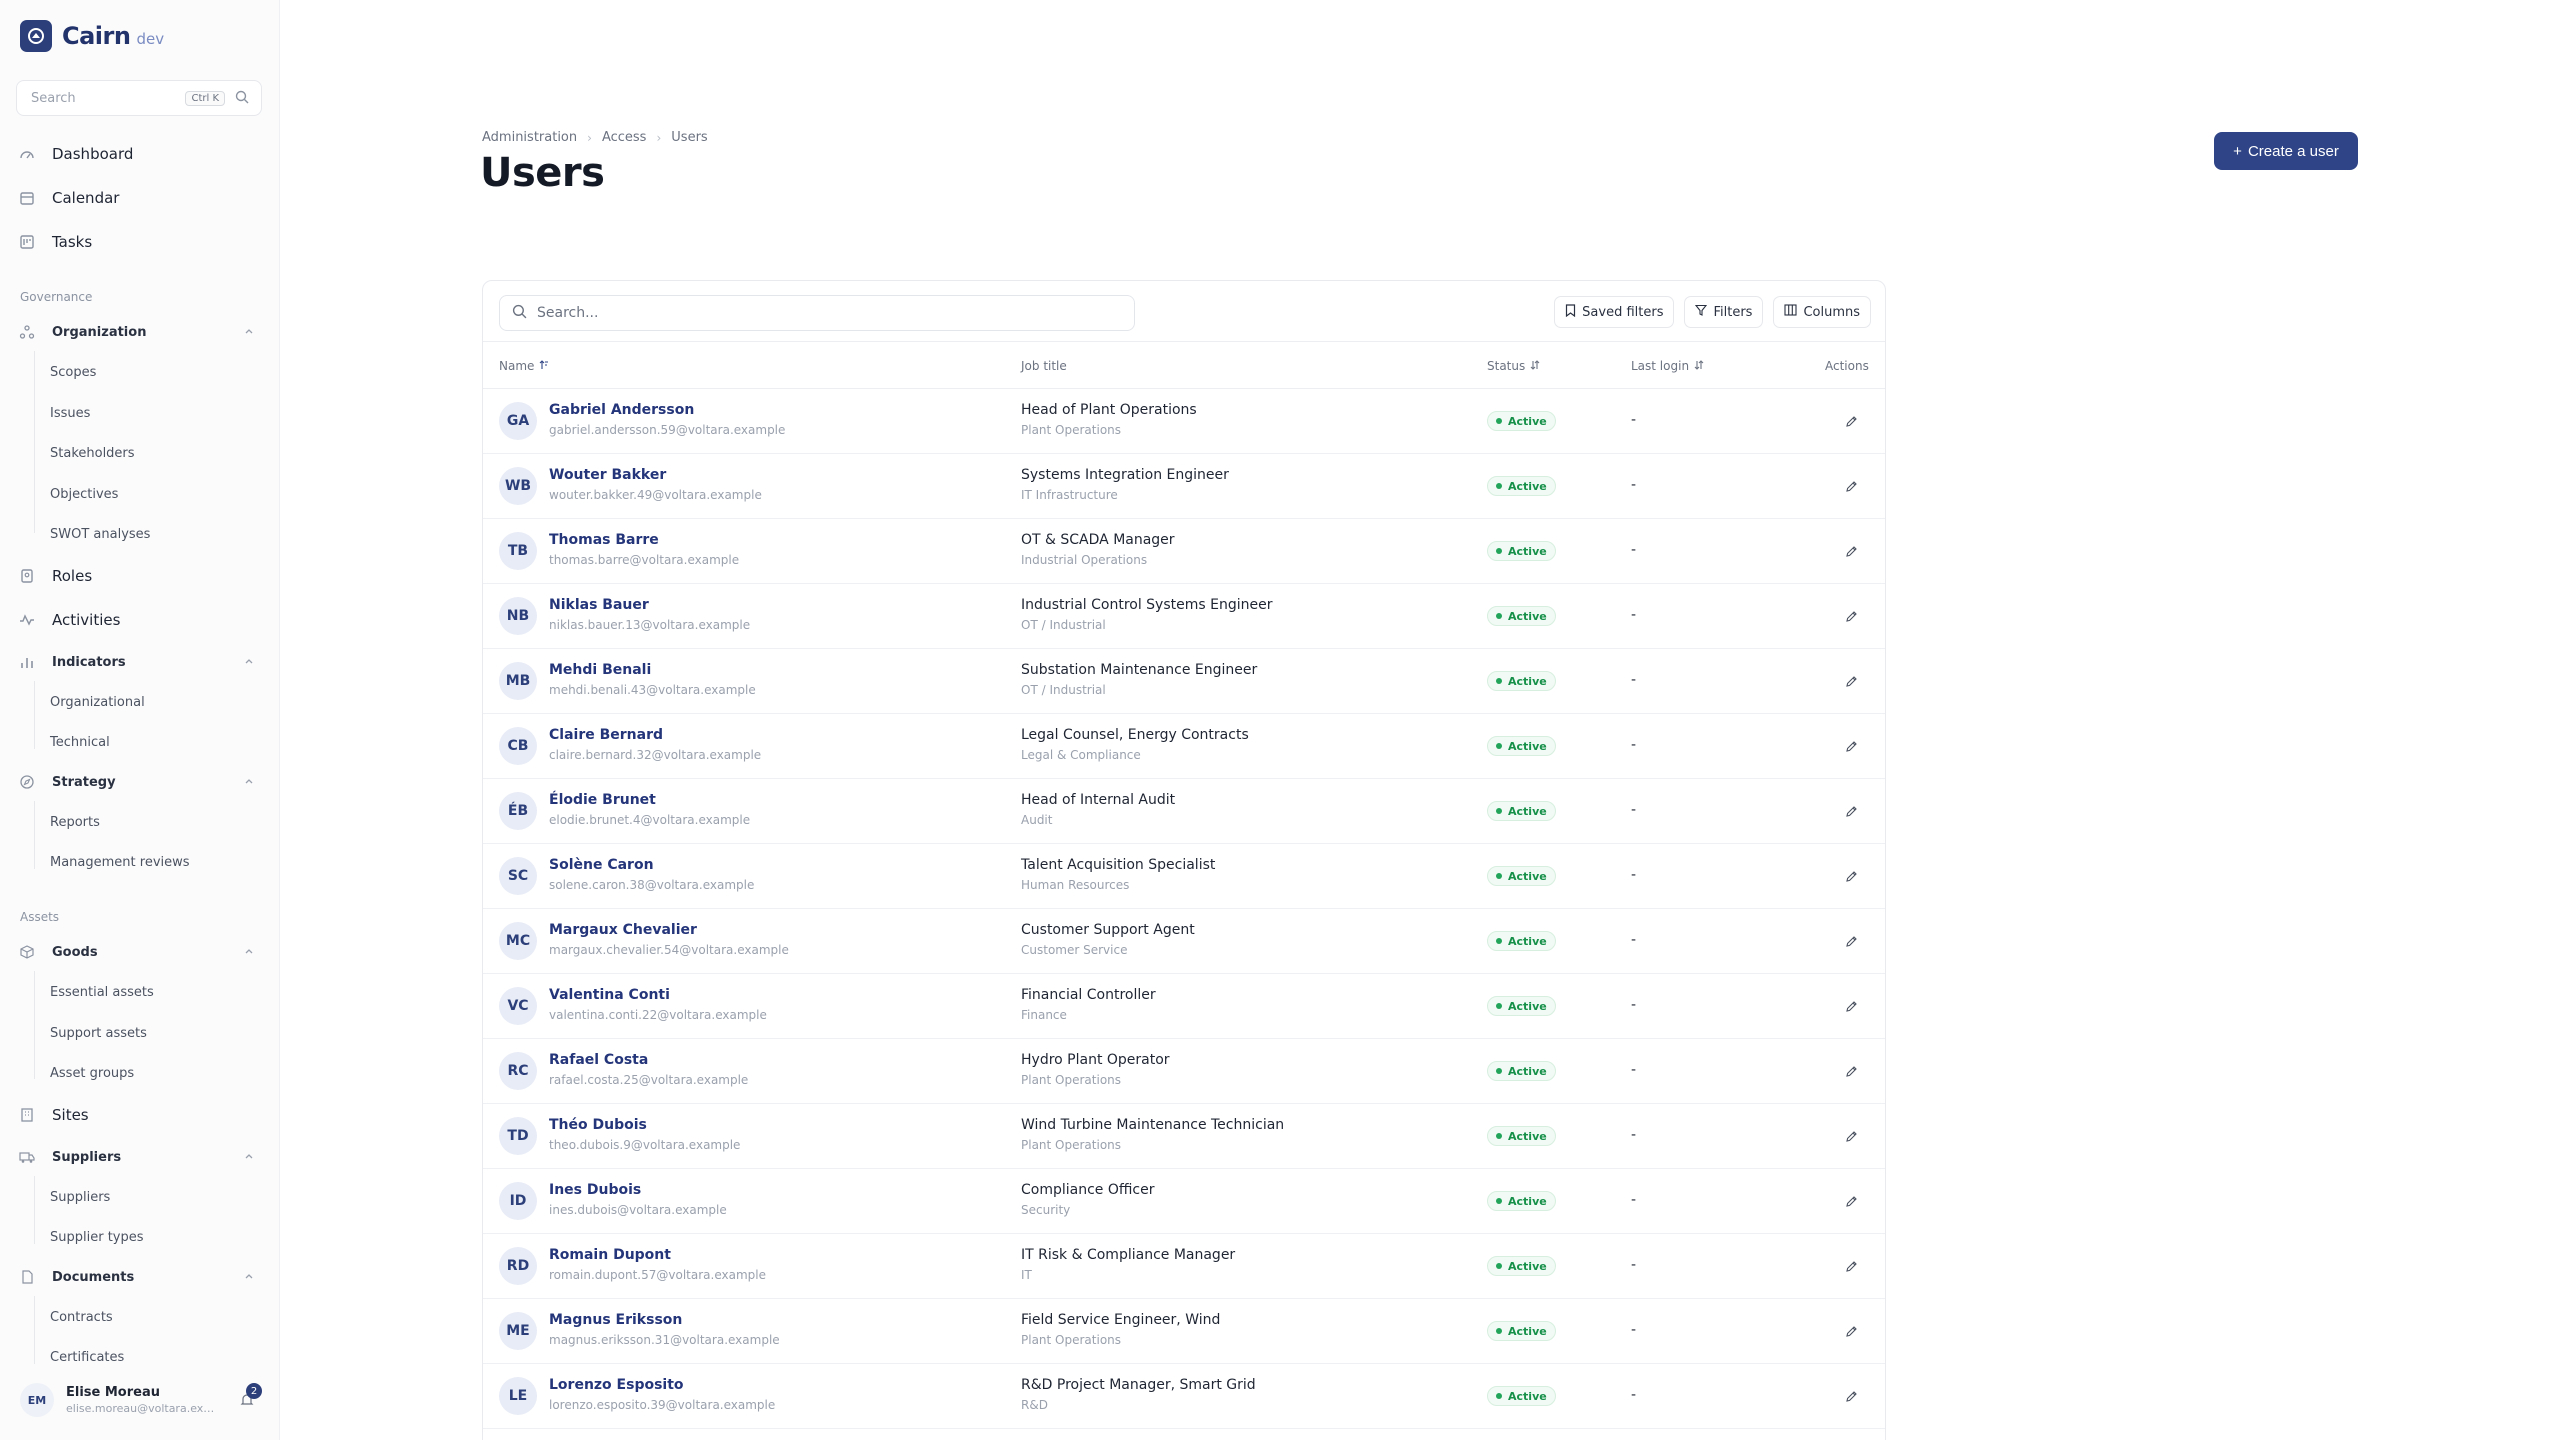 The height and width of the screenshot is (1440, 2560). What do you see at coordinates (75, 822) in the screenshot?
I see `sidebar-item-reports: Reports` at bounding box center [75, 822].